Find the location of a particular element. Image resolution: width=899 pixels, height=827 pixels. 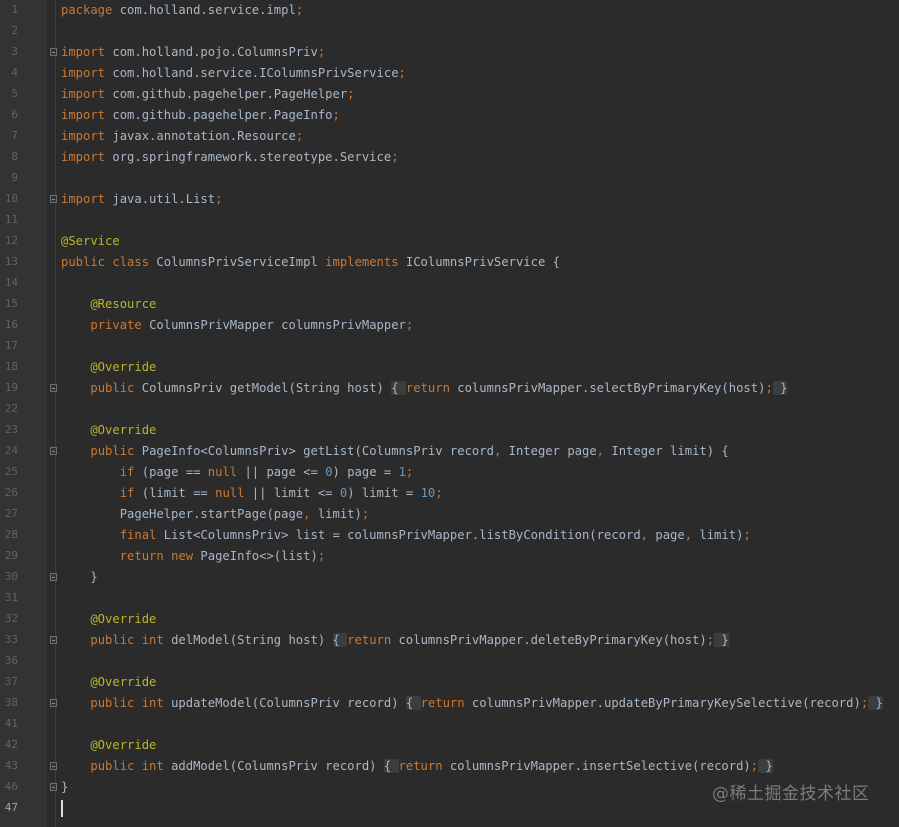

line-number: 43 is located at coordinates (11, 765).